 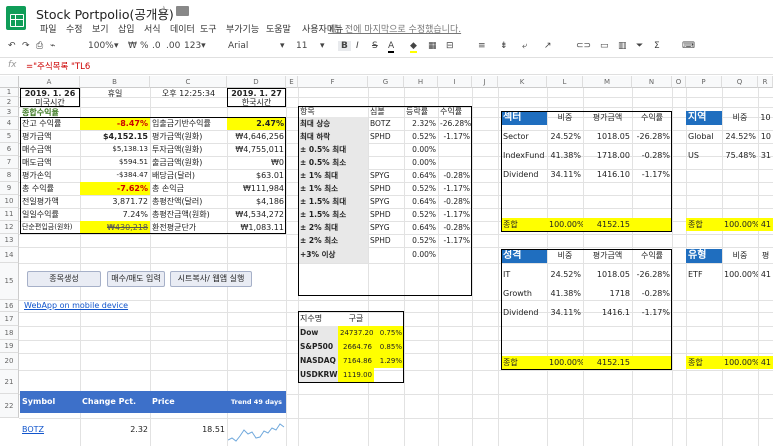 I want to click on undo-icon: ↶, so click(x=12, y=46).